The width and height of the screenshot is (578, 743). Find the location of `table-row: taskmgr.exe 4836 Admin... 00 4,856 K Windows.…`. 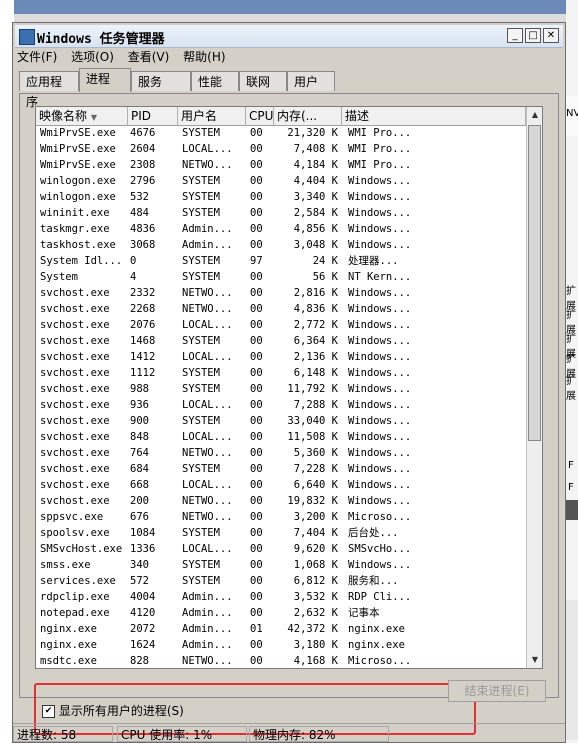

table-row: taskmgr.exe 4836 Admin... 00 4,856 K Windows.… is located at coordinates (281, 229).